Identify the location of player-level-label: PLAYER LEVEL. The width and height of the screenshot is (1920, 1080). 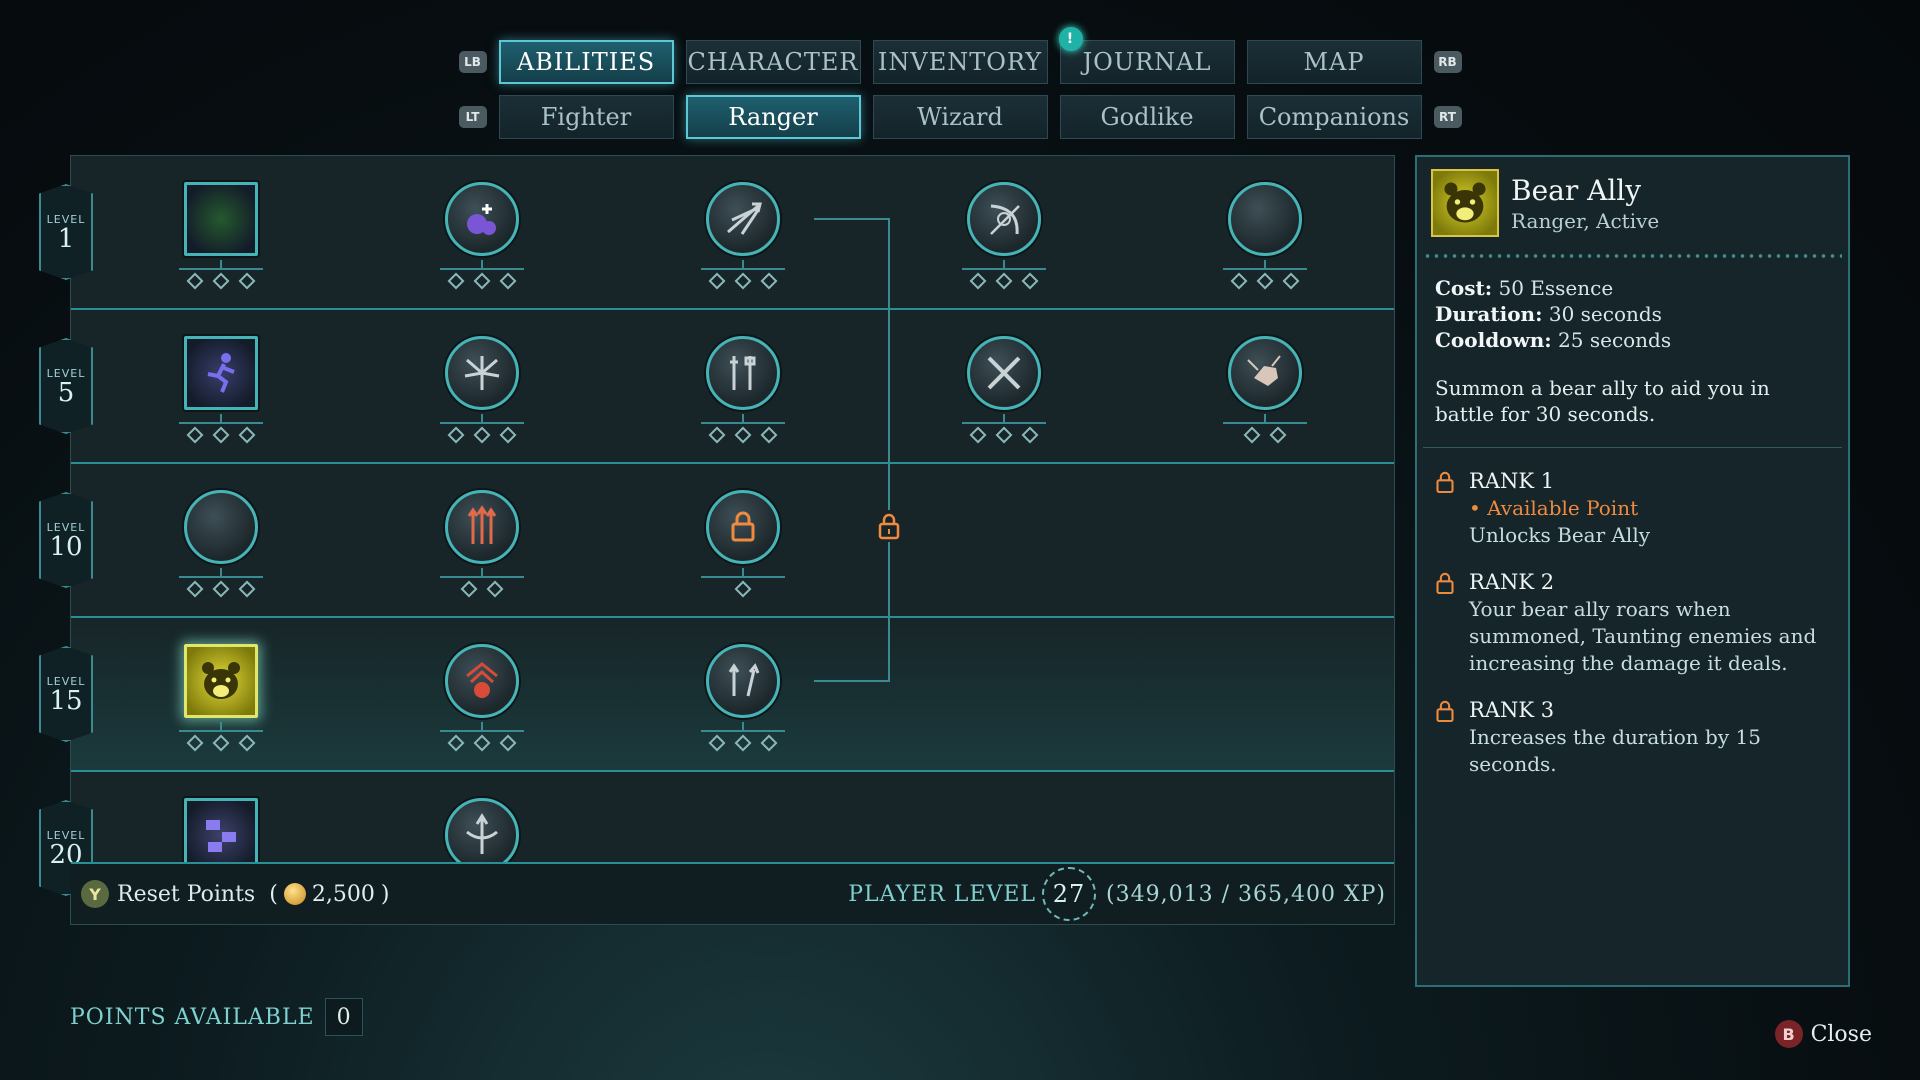
(942, 894).